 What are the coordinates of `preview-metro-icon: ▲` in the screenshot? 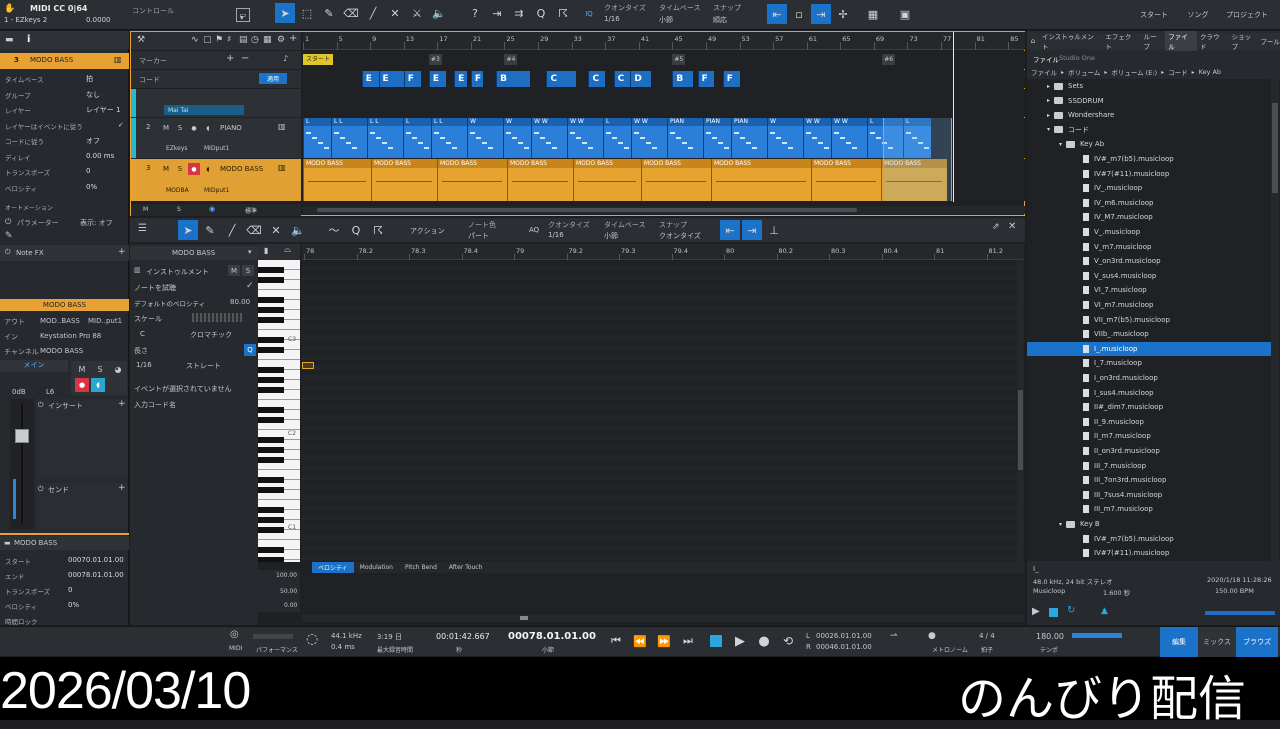 It's located at (1104, 611).